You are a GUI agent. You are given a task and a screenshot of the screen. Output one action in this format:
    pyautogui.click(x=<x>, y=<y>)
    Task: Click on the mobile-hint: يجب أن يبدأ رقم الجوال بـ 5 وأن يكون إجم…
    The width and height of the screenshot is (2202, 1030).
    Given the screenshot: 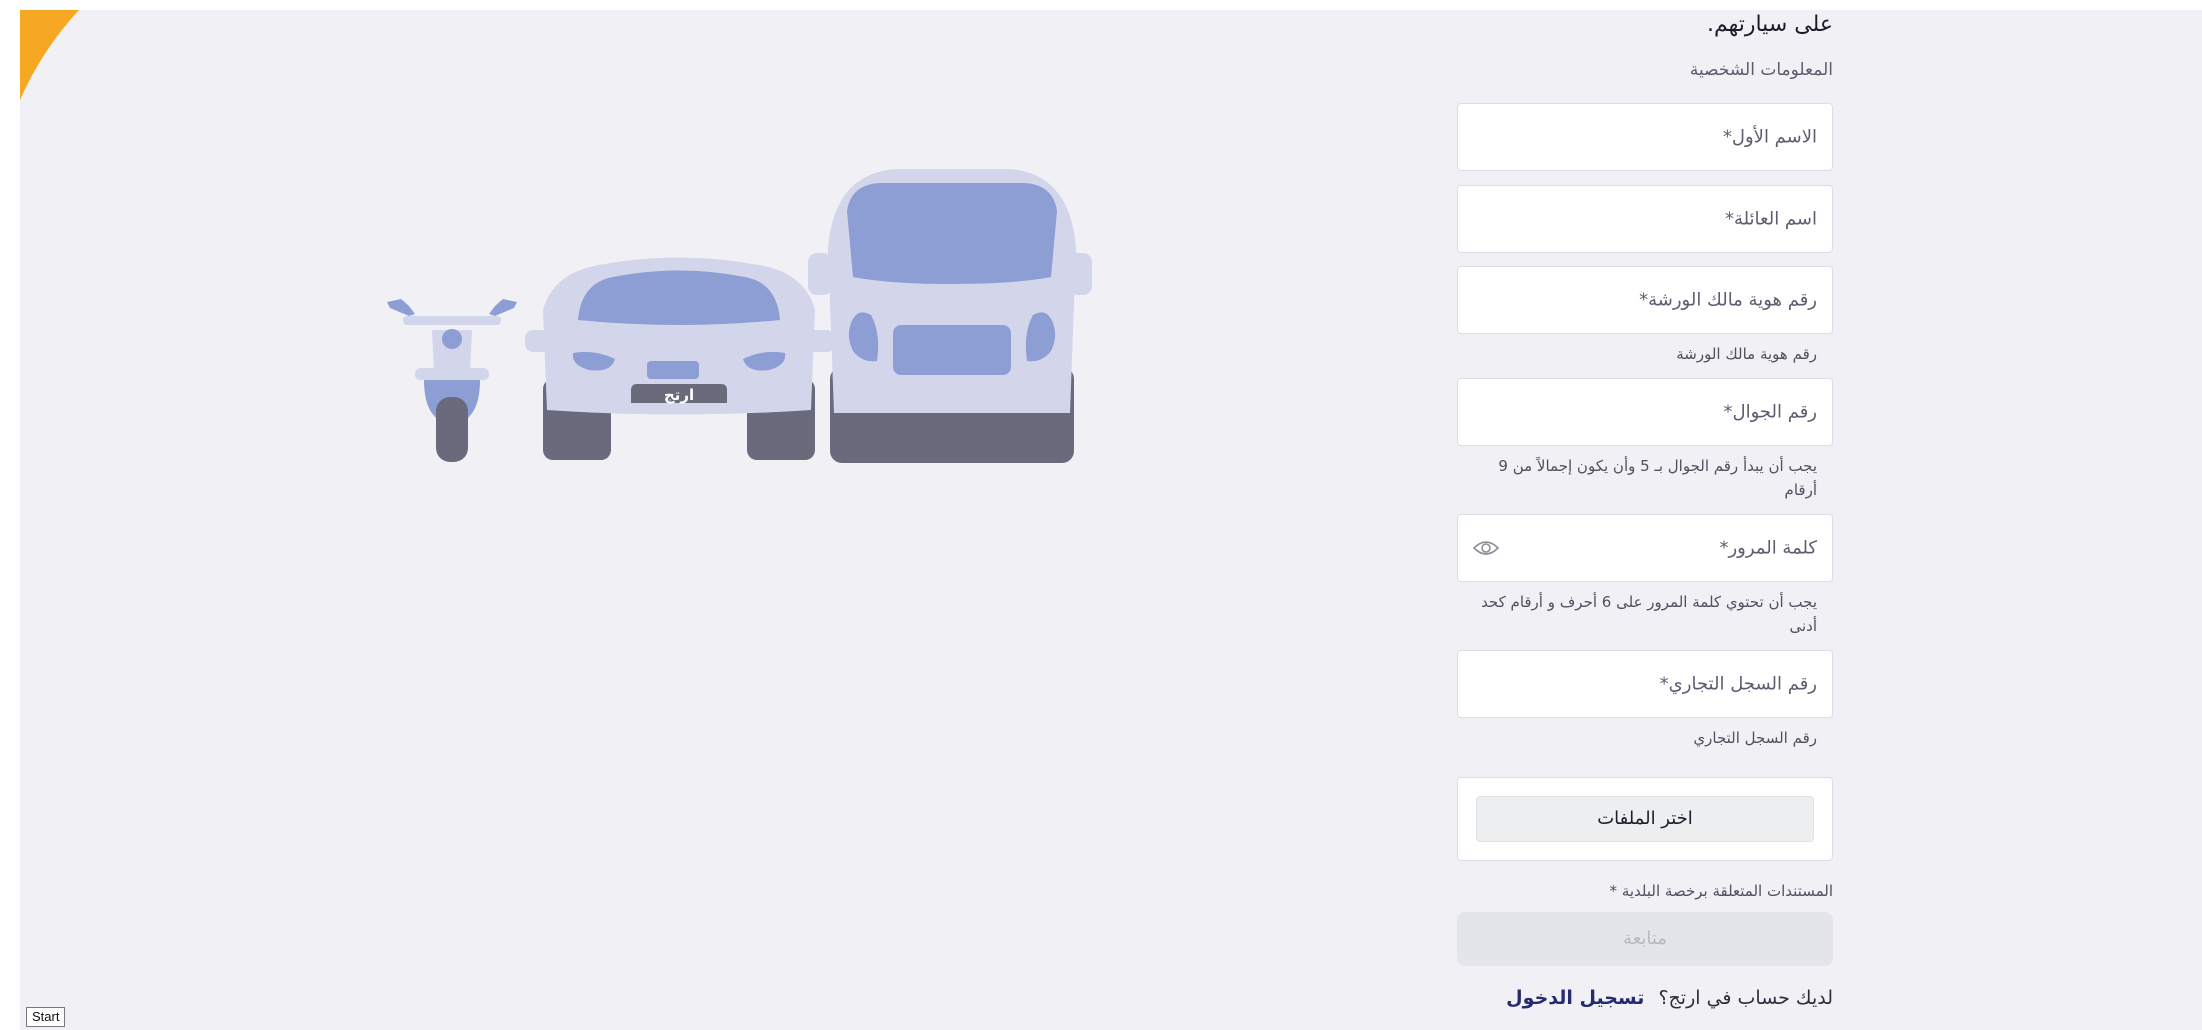 What is the action you would take?
    pyautogui.click(x=1657, y=478)
    